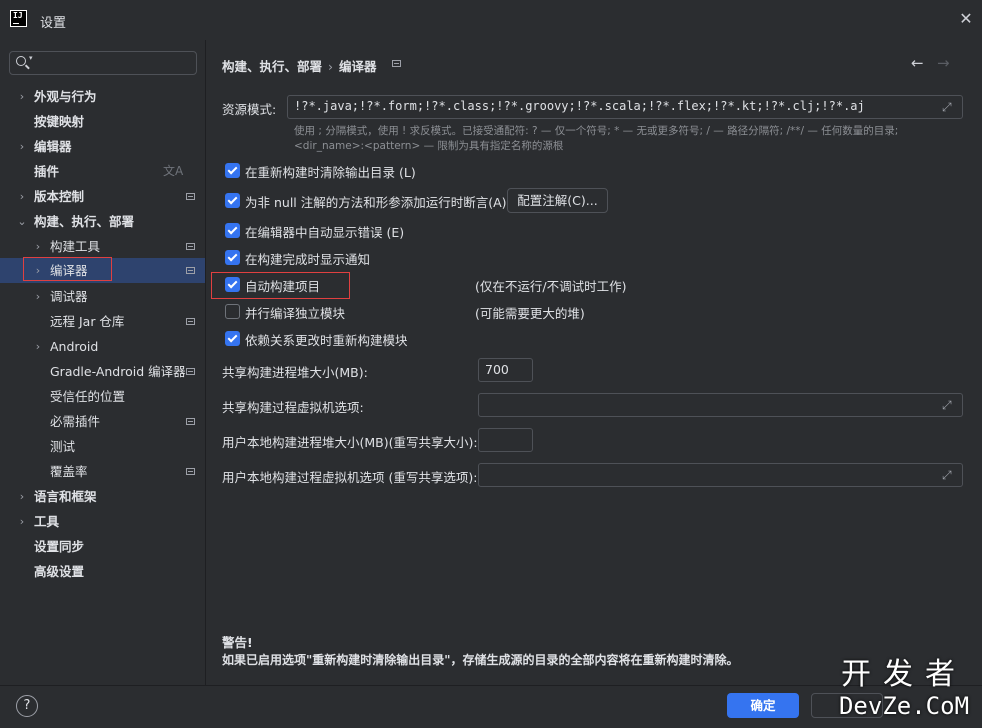 Image resolution: width=982 pixels, height=728 pixels. Describe the element at coordinates (102, 521) in the screenshot. I see `sidebar-item-tools: › 工具` at that location.